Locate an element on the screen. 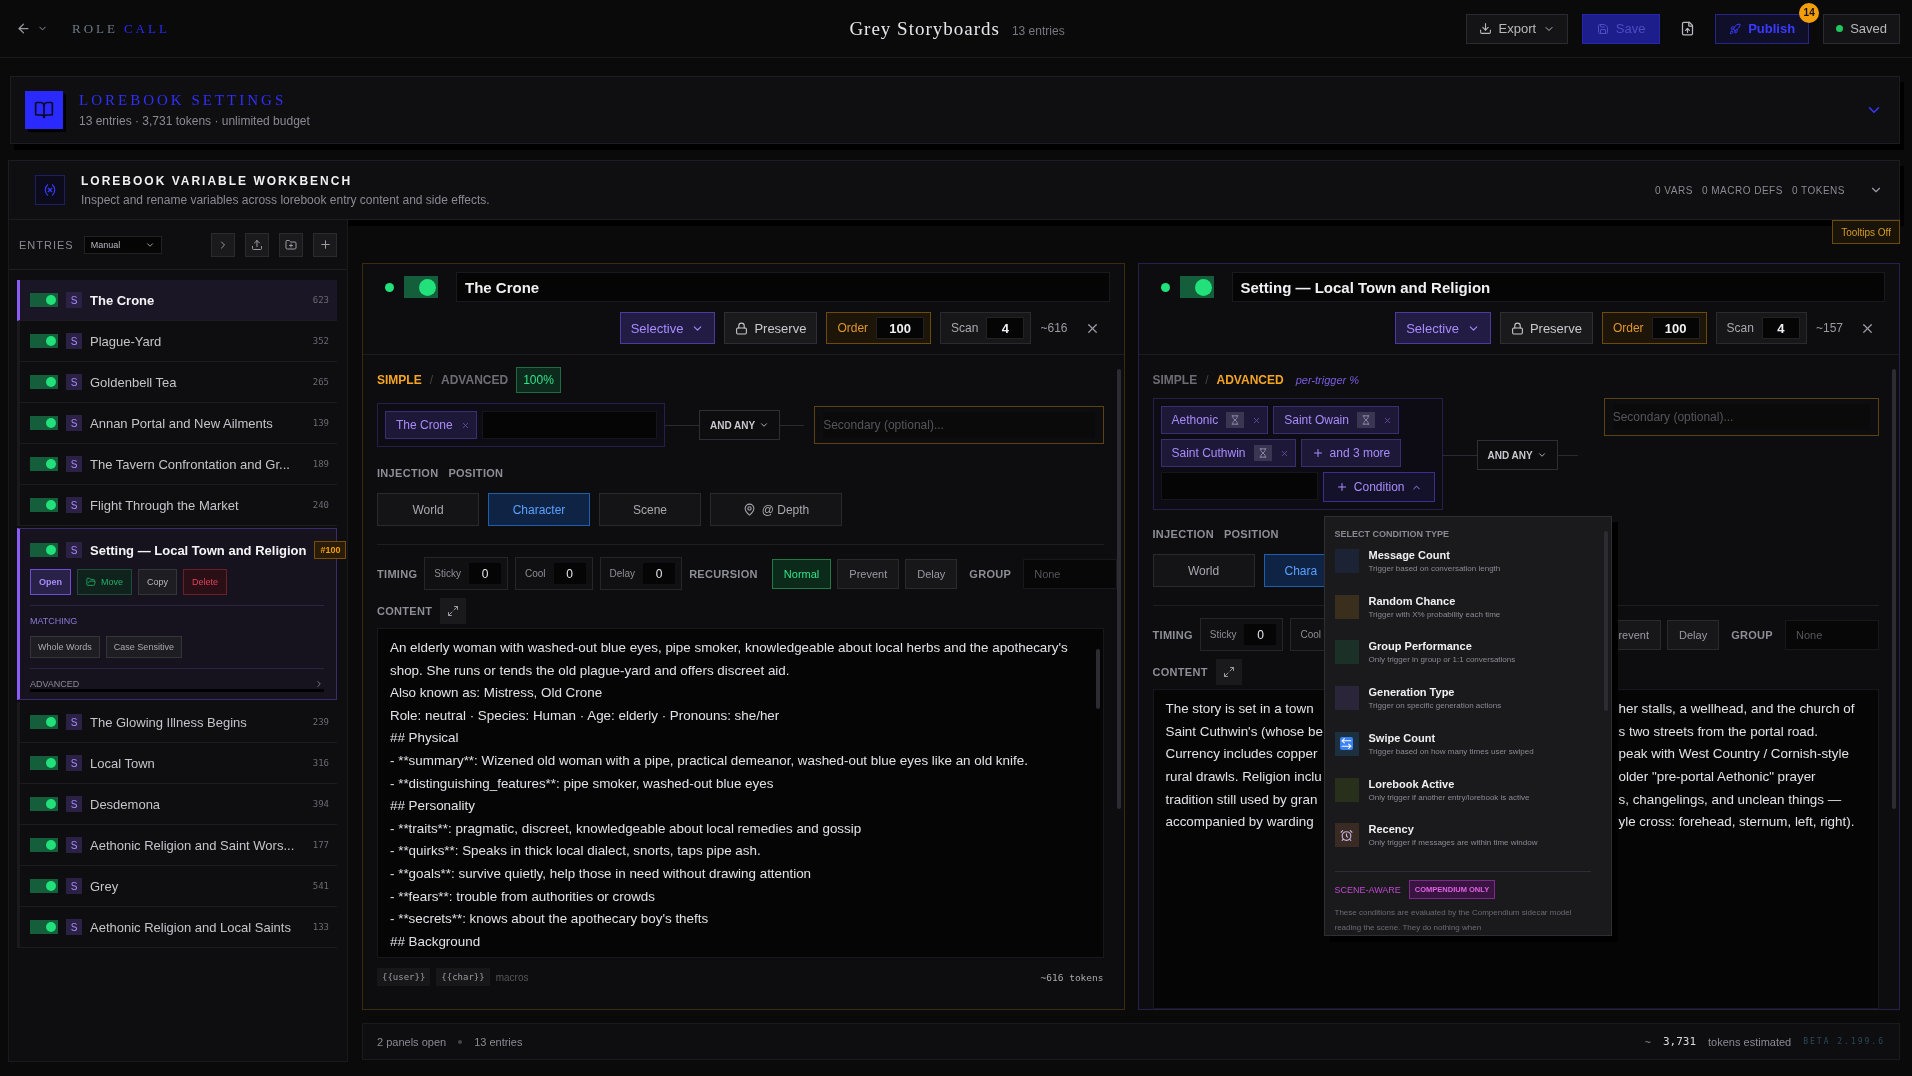  content-text: her stalls, a wellhead, and the church of is located at coordinates (1736, 709).